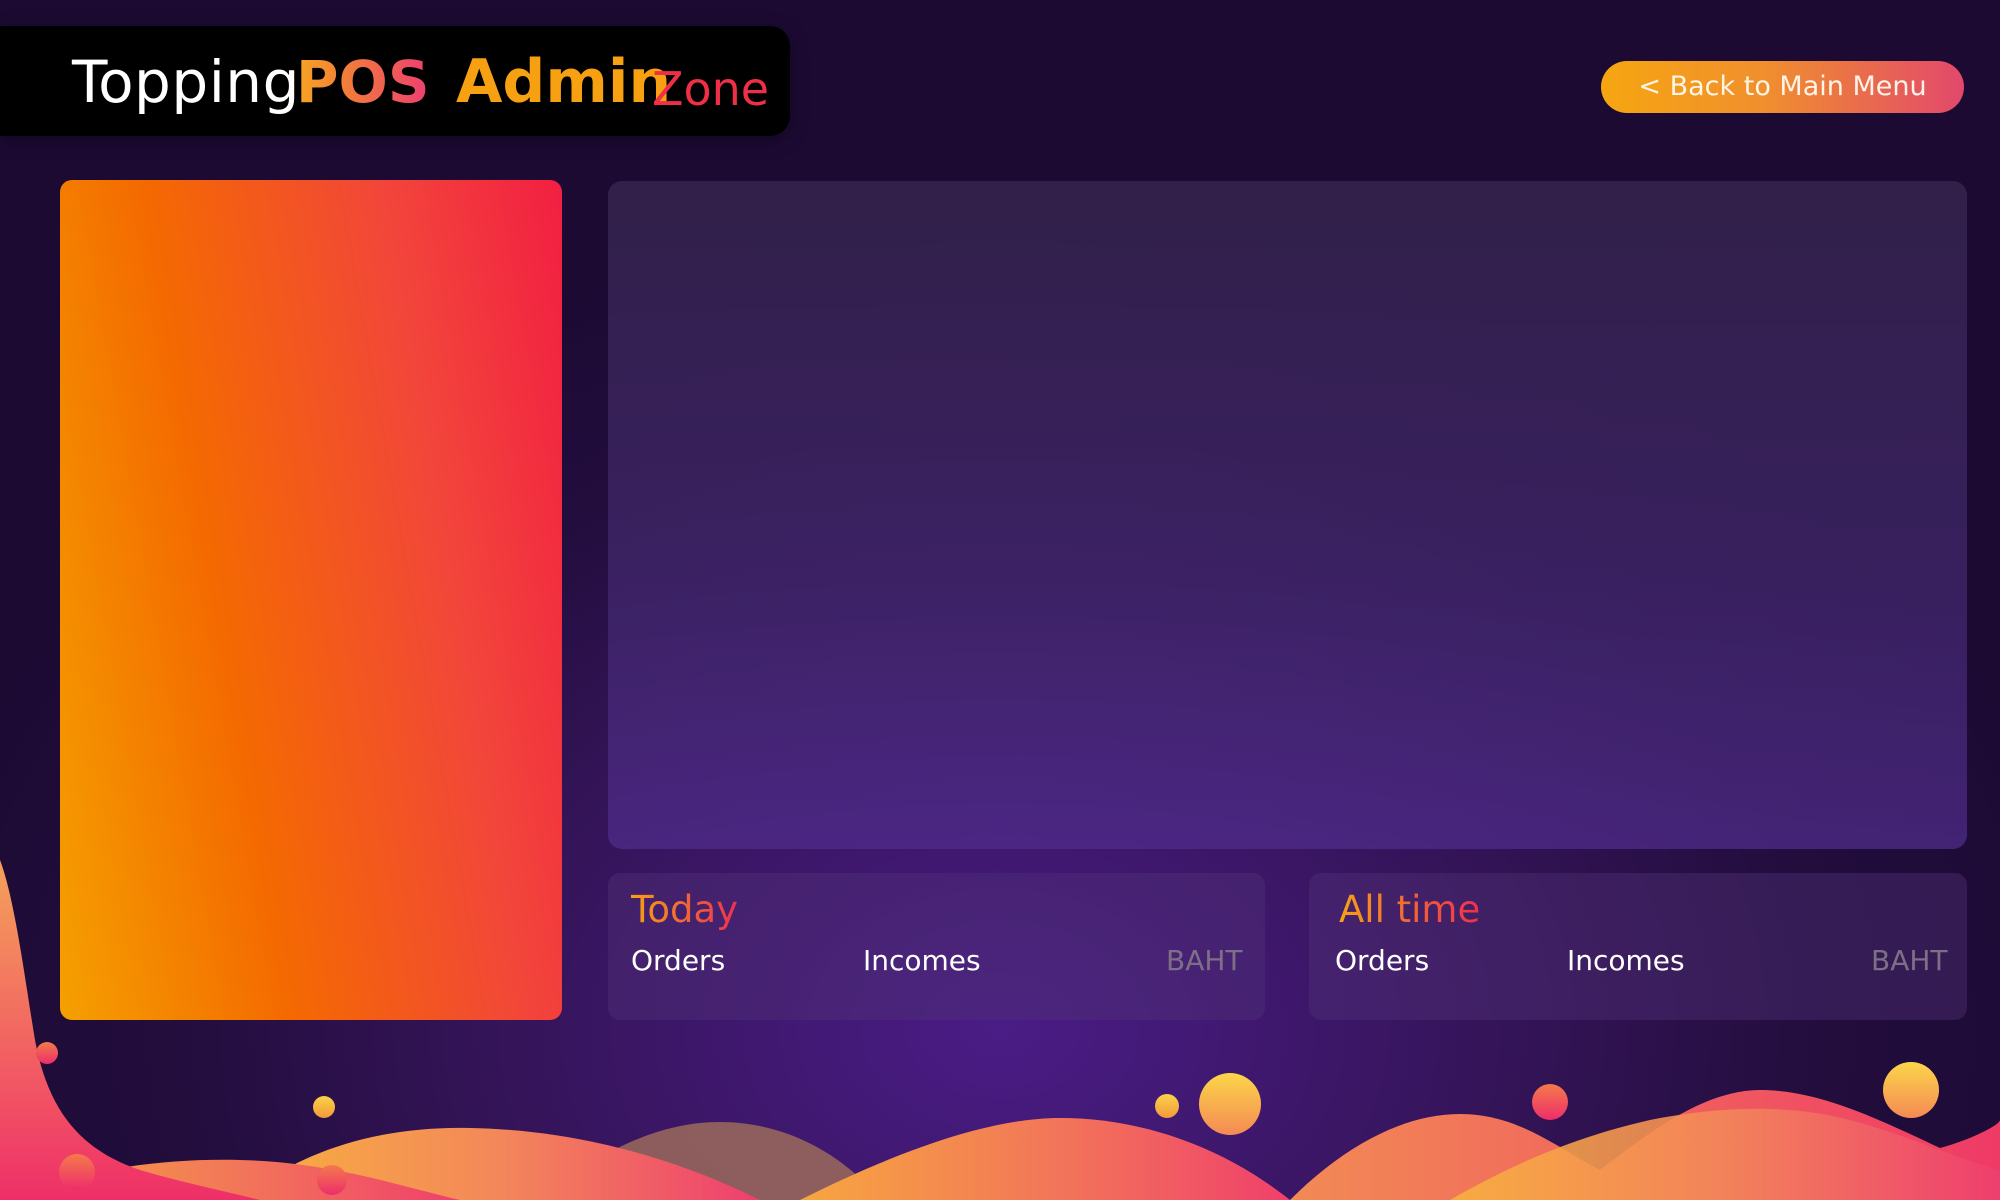 Image resolution: width=2000 pixels, height=1200 pixels. Describe the element at coordinates (1782, 87) in the screenshot. I see `back-to-main-menu-button: < Back to Main Menu` at that location.